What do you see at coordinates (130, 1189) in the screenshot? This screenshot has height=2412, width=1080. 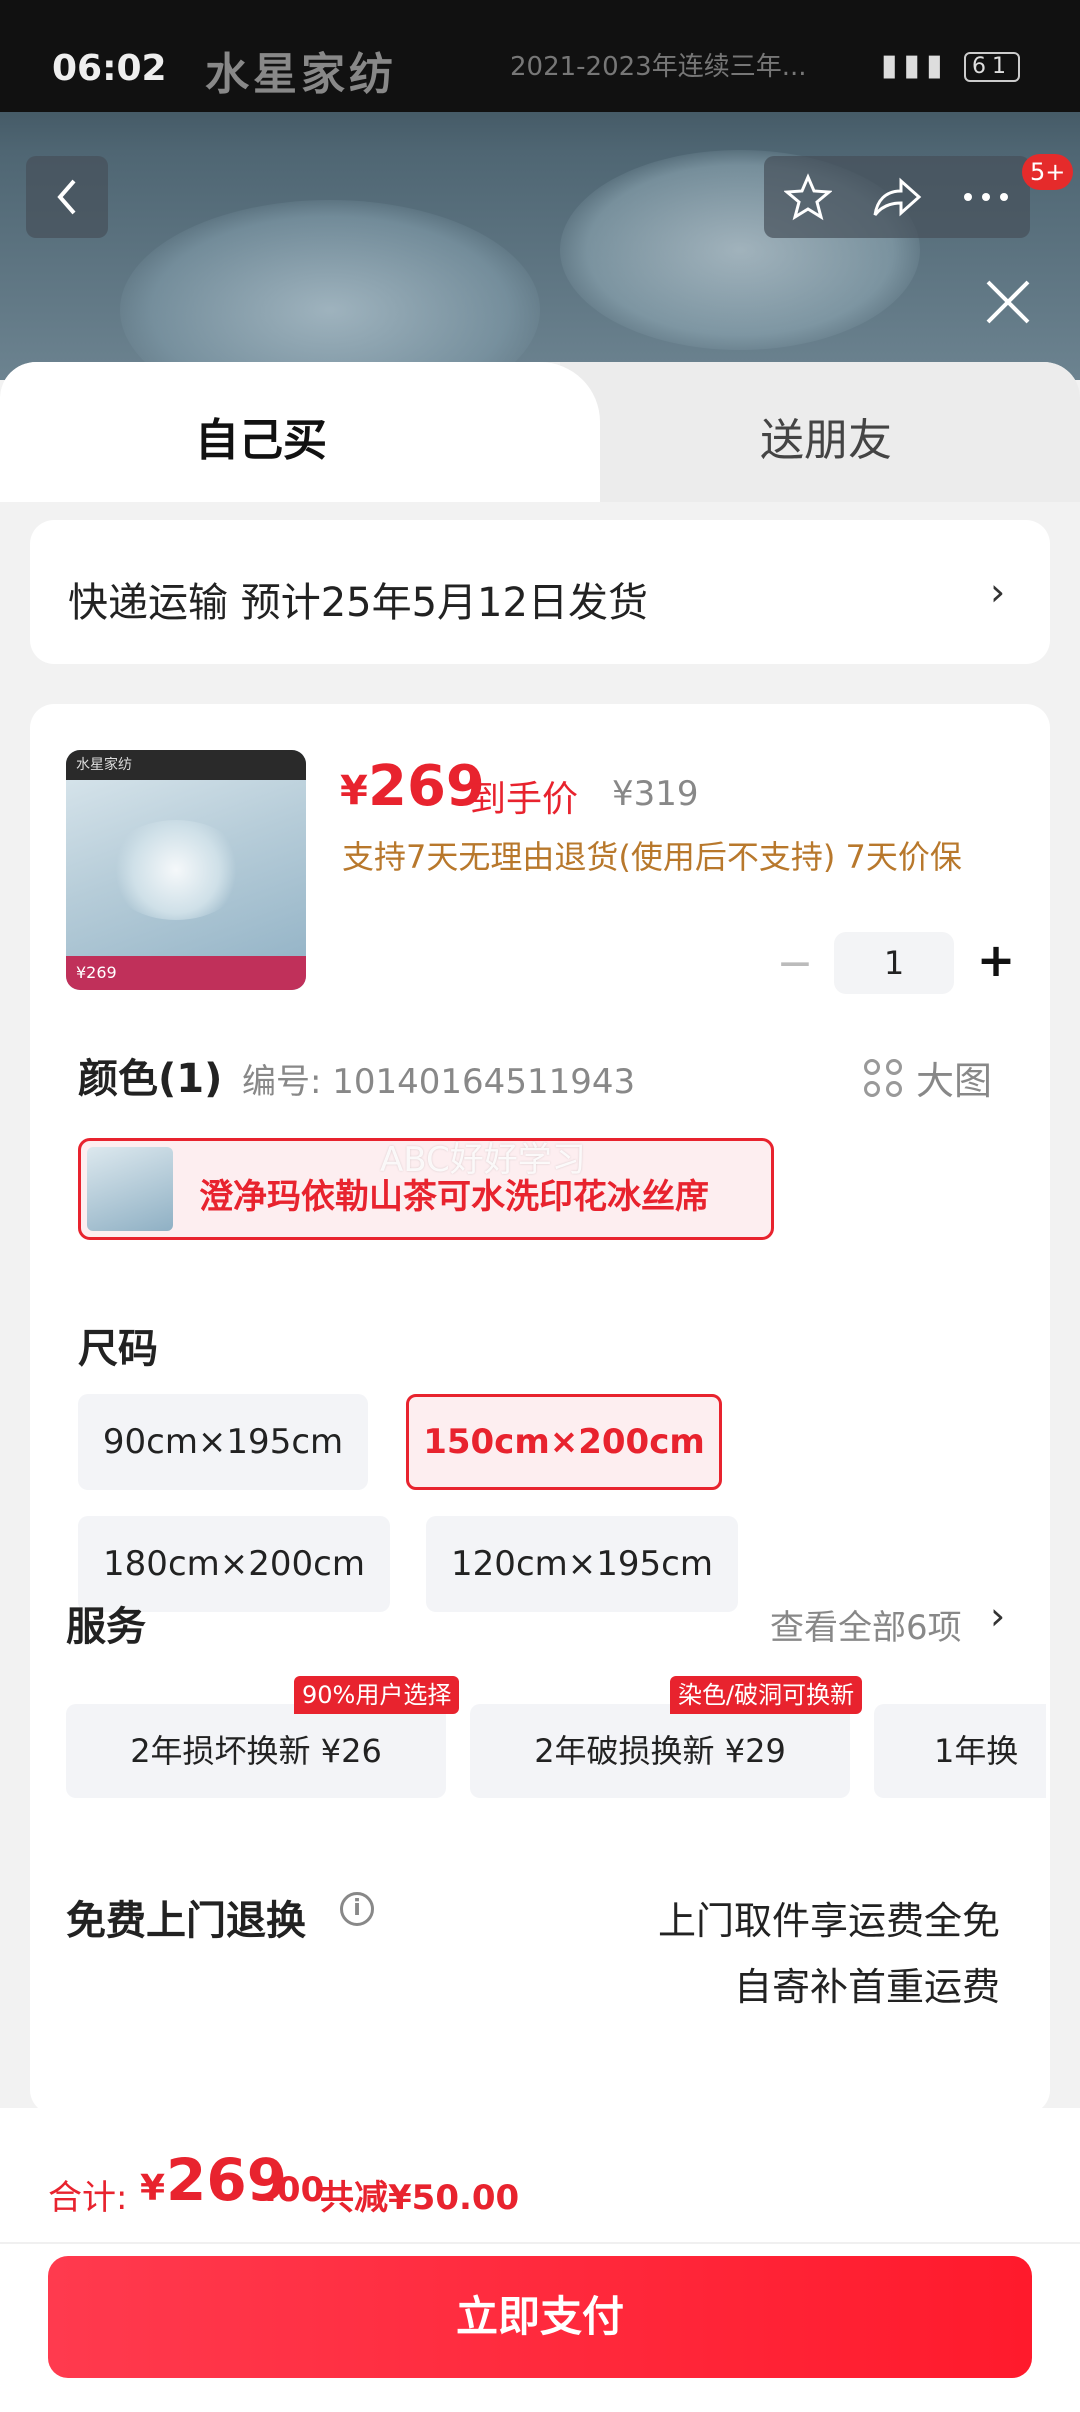 I see `color-option-thumbnail` at bounding box center [130, 1189].